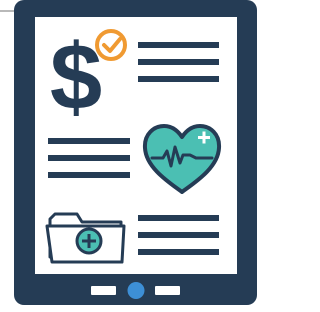 The height and width of the screenshot is (312, 320). Describe the element at coordinates (136, 290) in the screenshot. I see `home-button-icon` at that location.